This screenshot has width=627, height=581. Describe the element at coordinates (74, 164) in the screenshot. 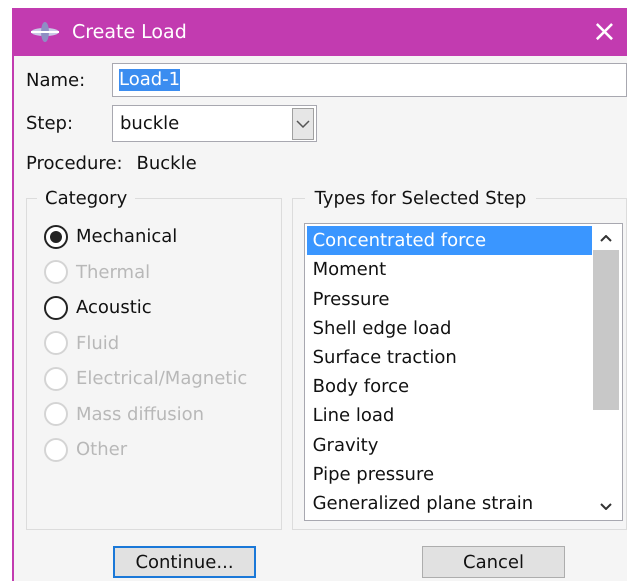

I see `procedure-label: Procedure:` at that location.